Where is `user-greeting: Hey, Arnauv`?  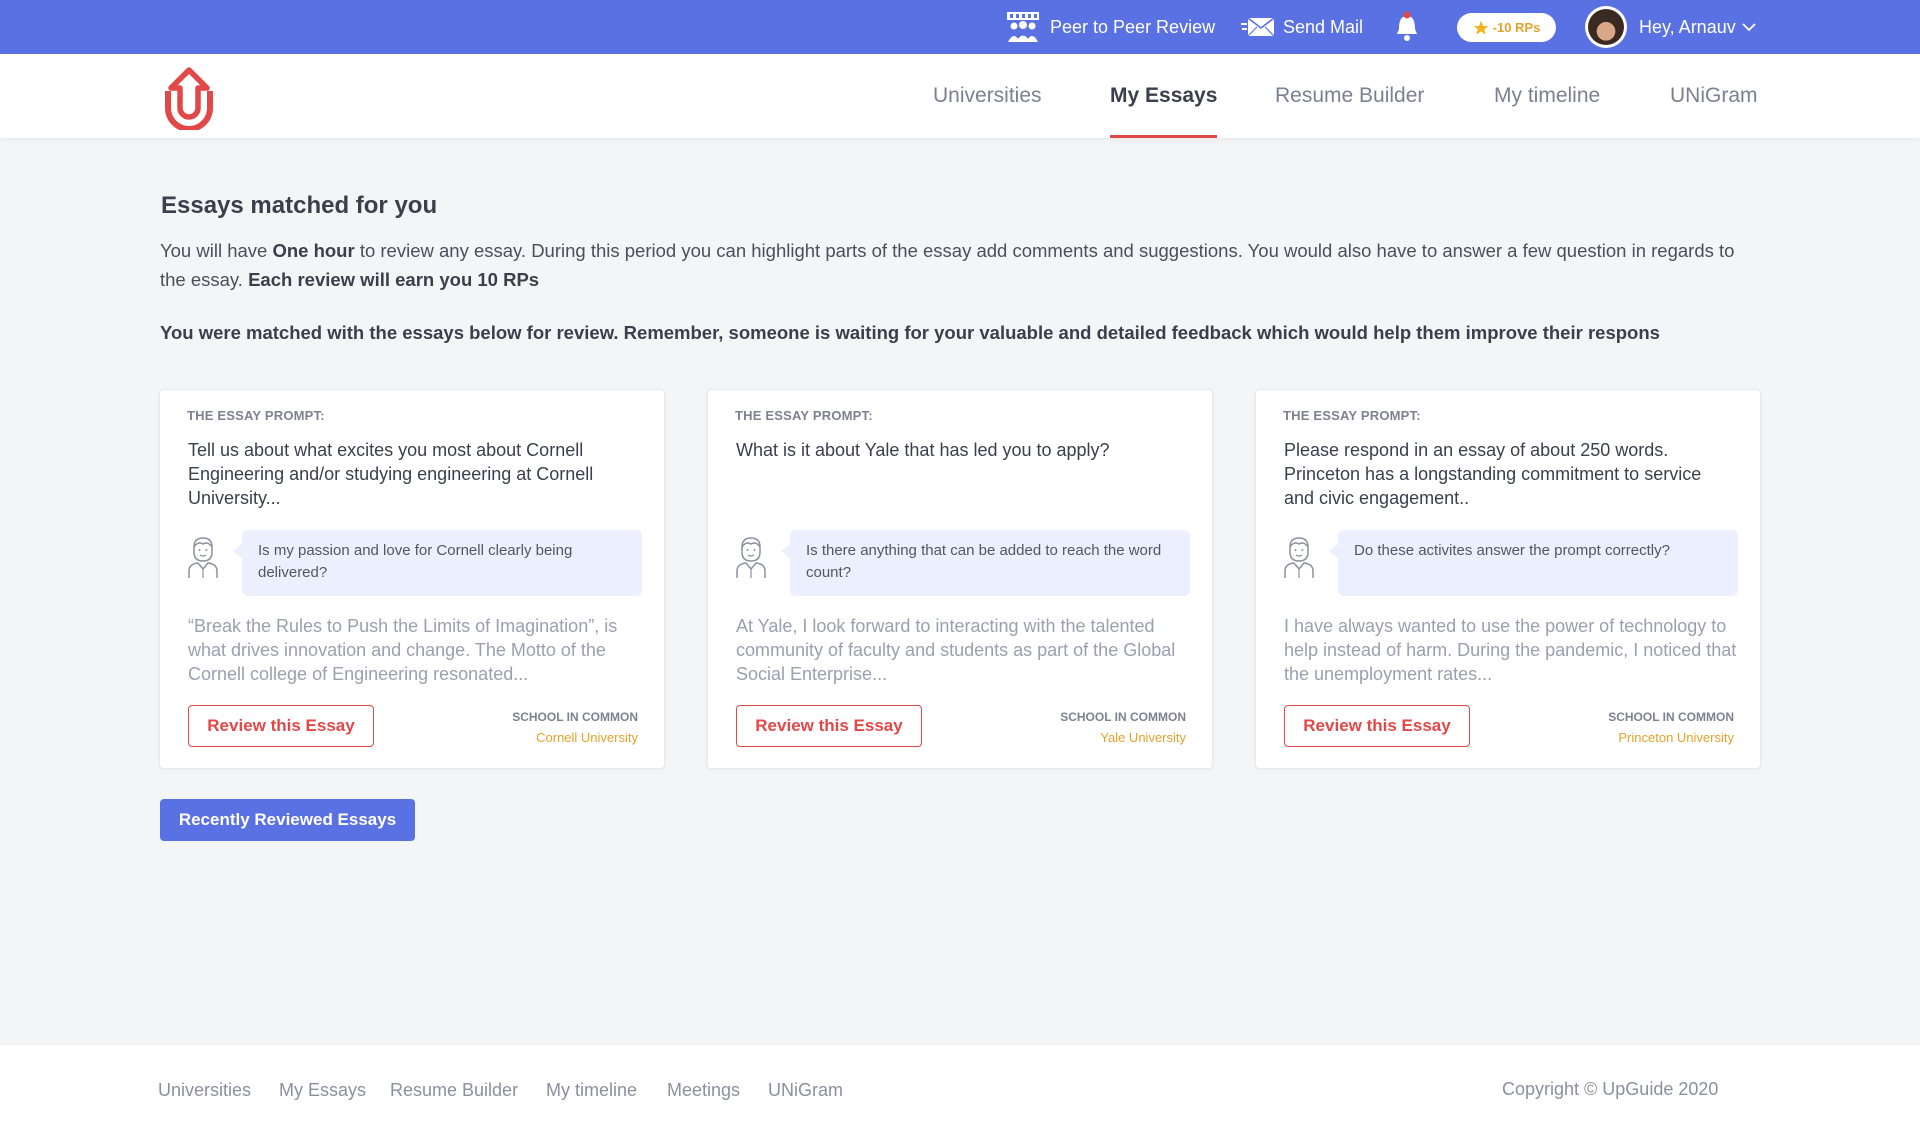 user-greeting: Hey, Arnauv is located at coordinates (1687, 26).